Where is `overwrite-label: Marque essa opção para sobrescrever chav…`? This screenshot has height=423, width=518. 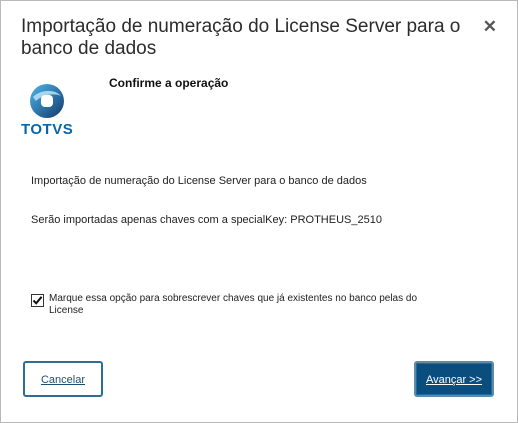 overwrite-label: Marque essa opção para sobrescrever chav… is located at coordinates (234, 305).